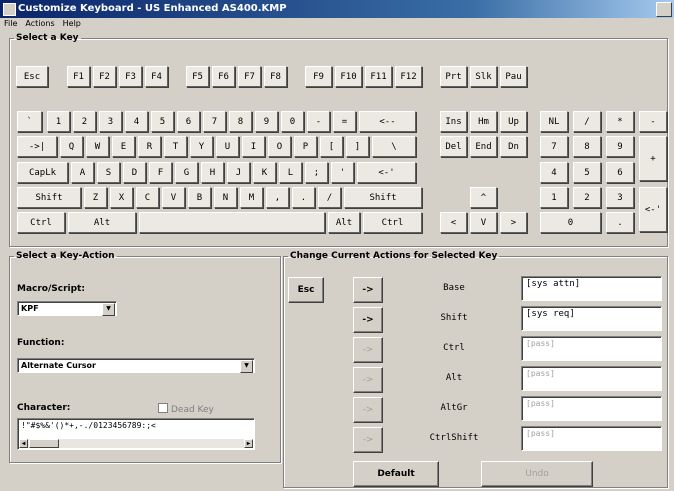 The width and height of the screenshot is (674, 491). Describe the element at coordinates (620, 121) in the screenshot. I see `key-row_num-sym-19: *` at that location.